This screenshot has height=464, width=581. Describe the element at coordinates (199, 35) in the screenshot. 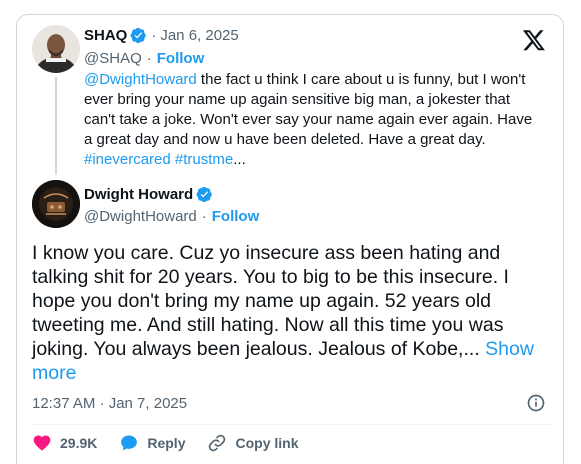

I see `parent-date: Jan 6, 2025` at that location.